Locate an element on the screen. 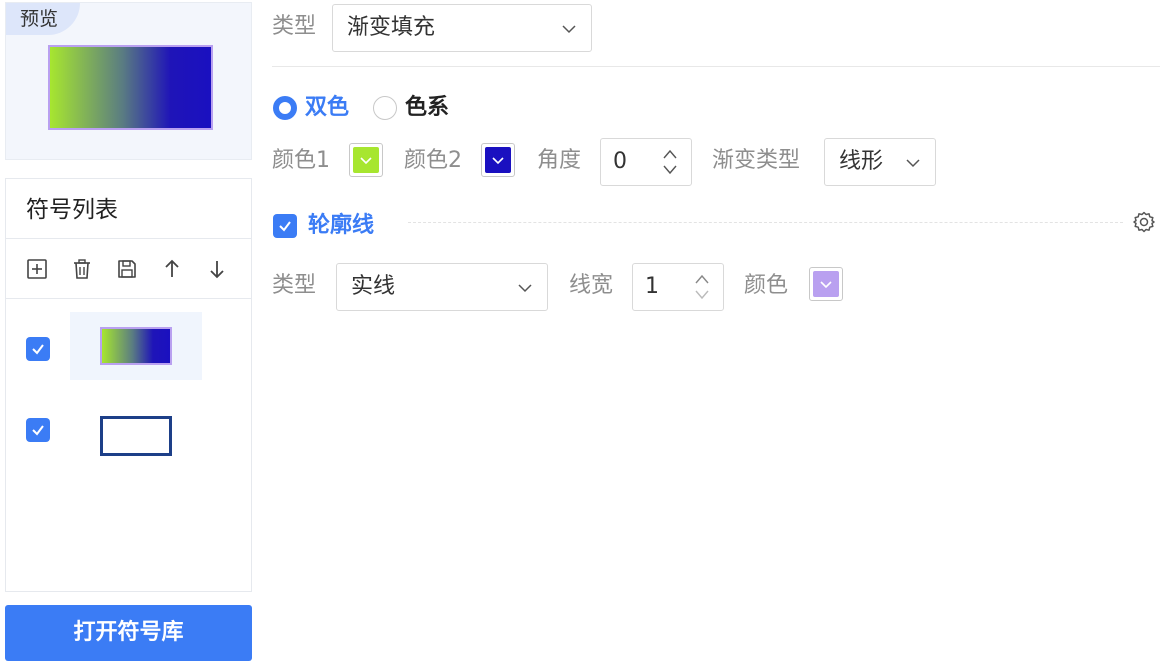 This screenshot has width=1172, height=668. add-symbol-button is located at coordinates (48, 269).